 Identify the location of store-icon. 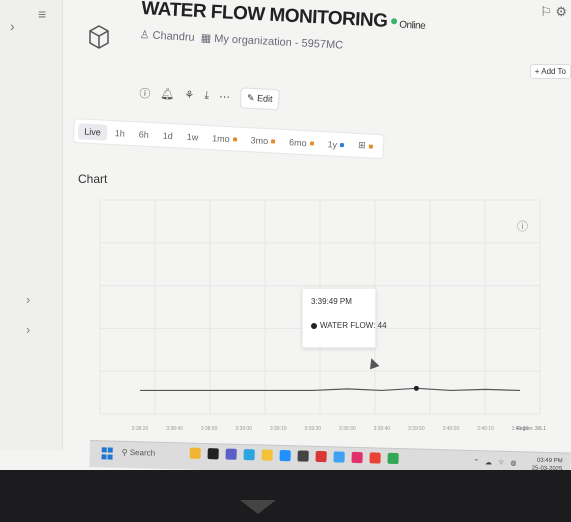
(303, 456).